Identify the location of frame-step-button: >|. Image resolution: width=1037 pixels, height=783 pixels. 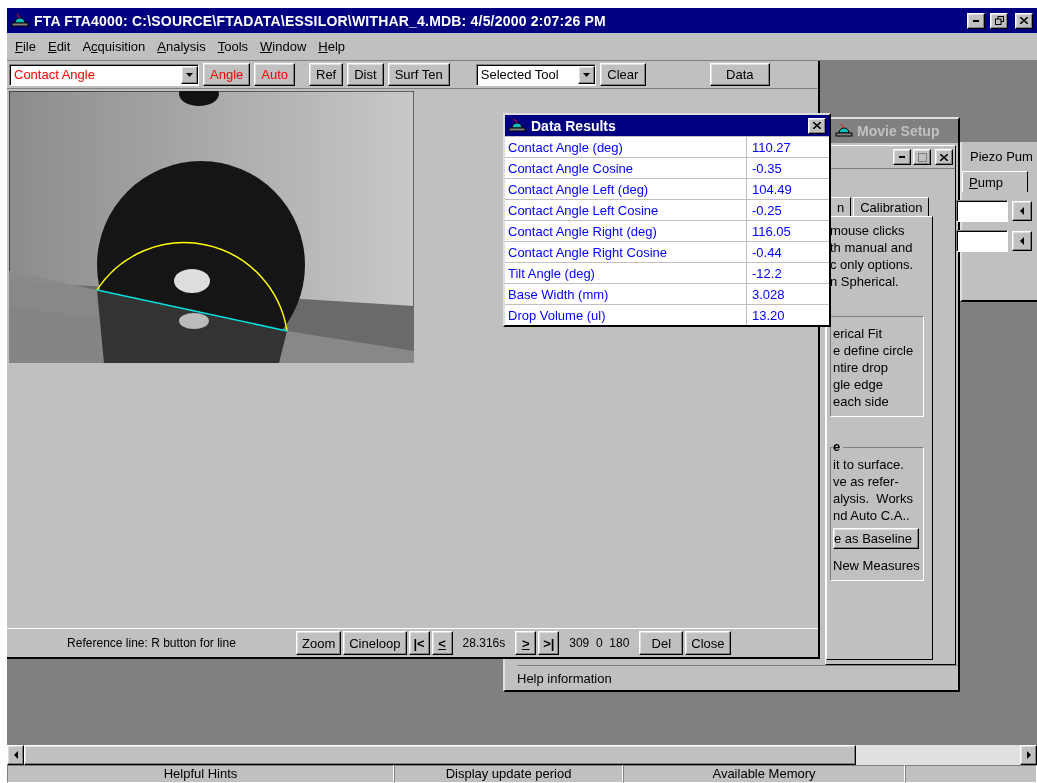
(549, 643).